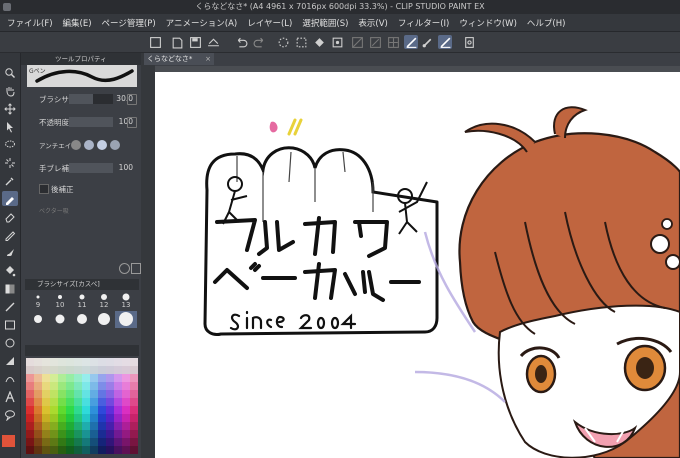 Image resolution: width=680 pixels, height=458 pixels. I want to click on main-color-swatch, so click(8, 441).